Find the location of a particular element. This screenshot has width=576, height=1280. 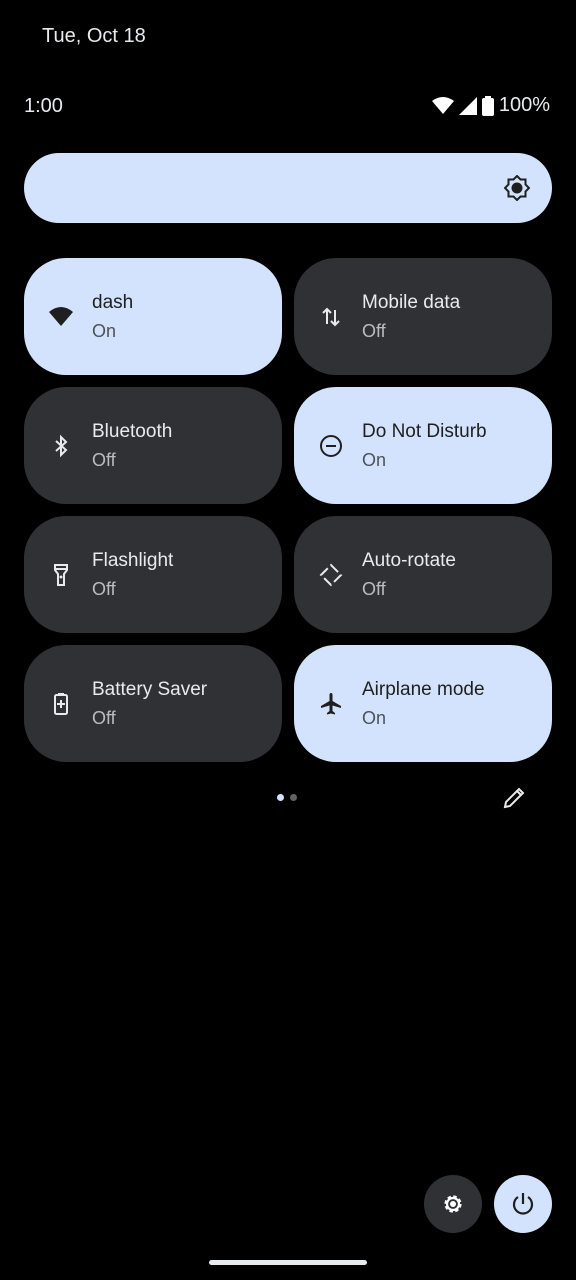

tile-label: Battery Saver is located at coordinates (150, 689).